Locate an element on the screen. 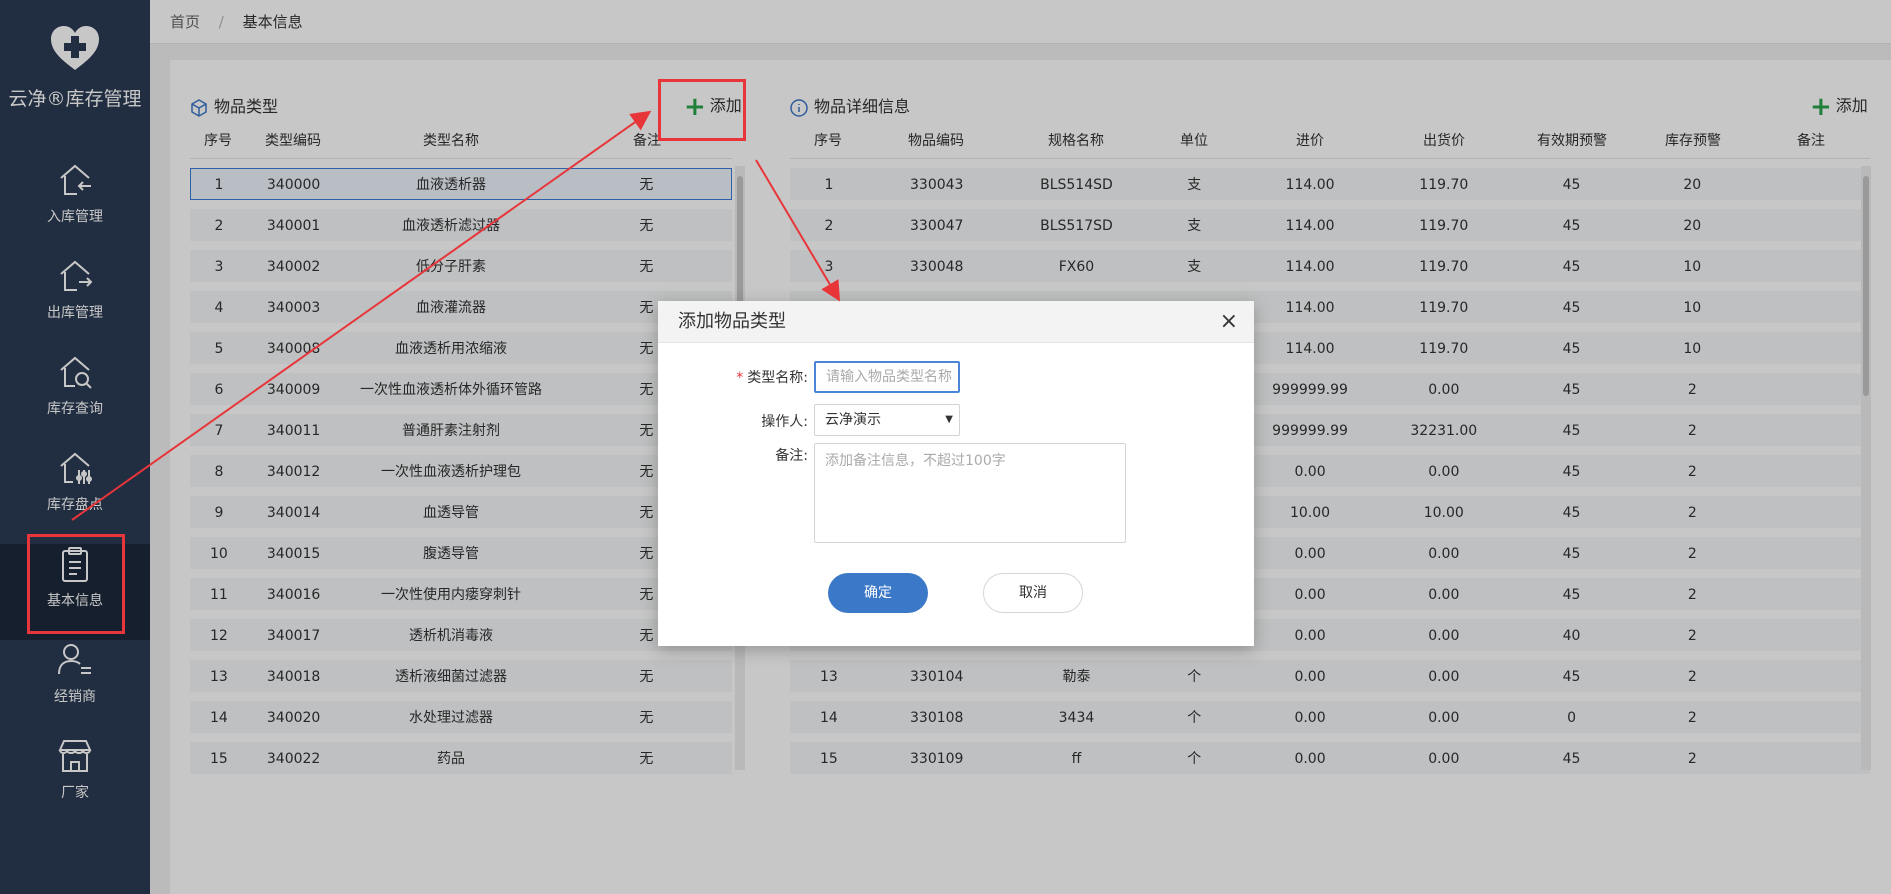 This screenshot has height=894, width=1891. remark-placeholder: 添加备注信息，不超过100字 is located at coordinates (915, 461).